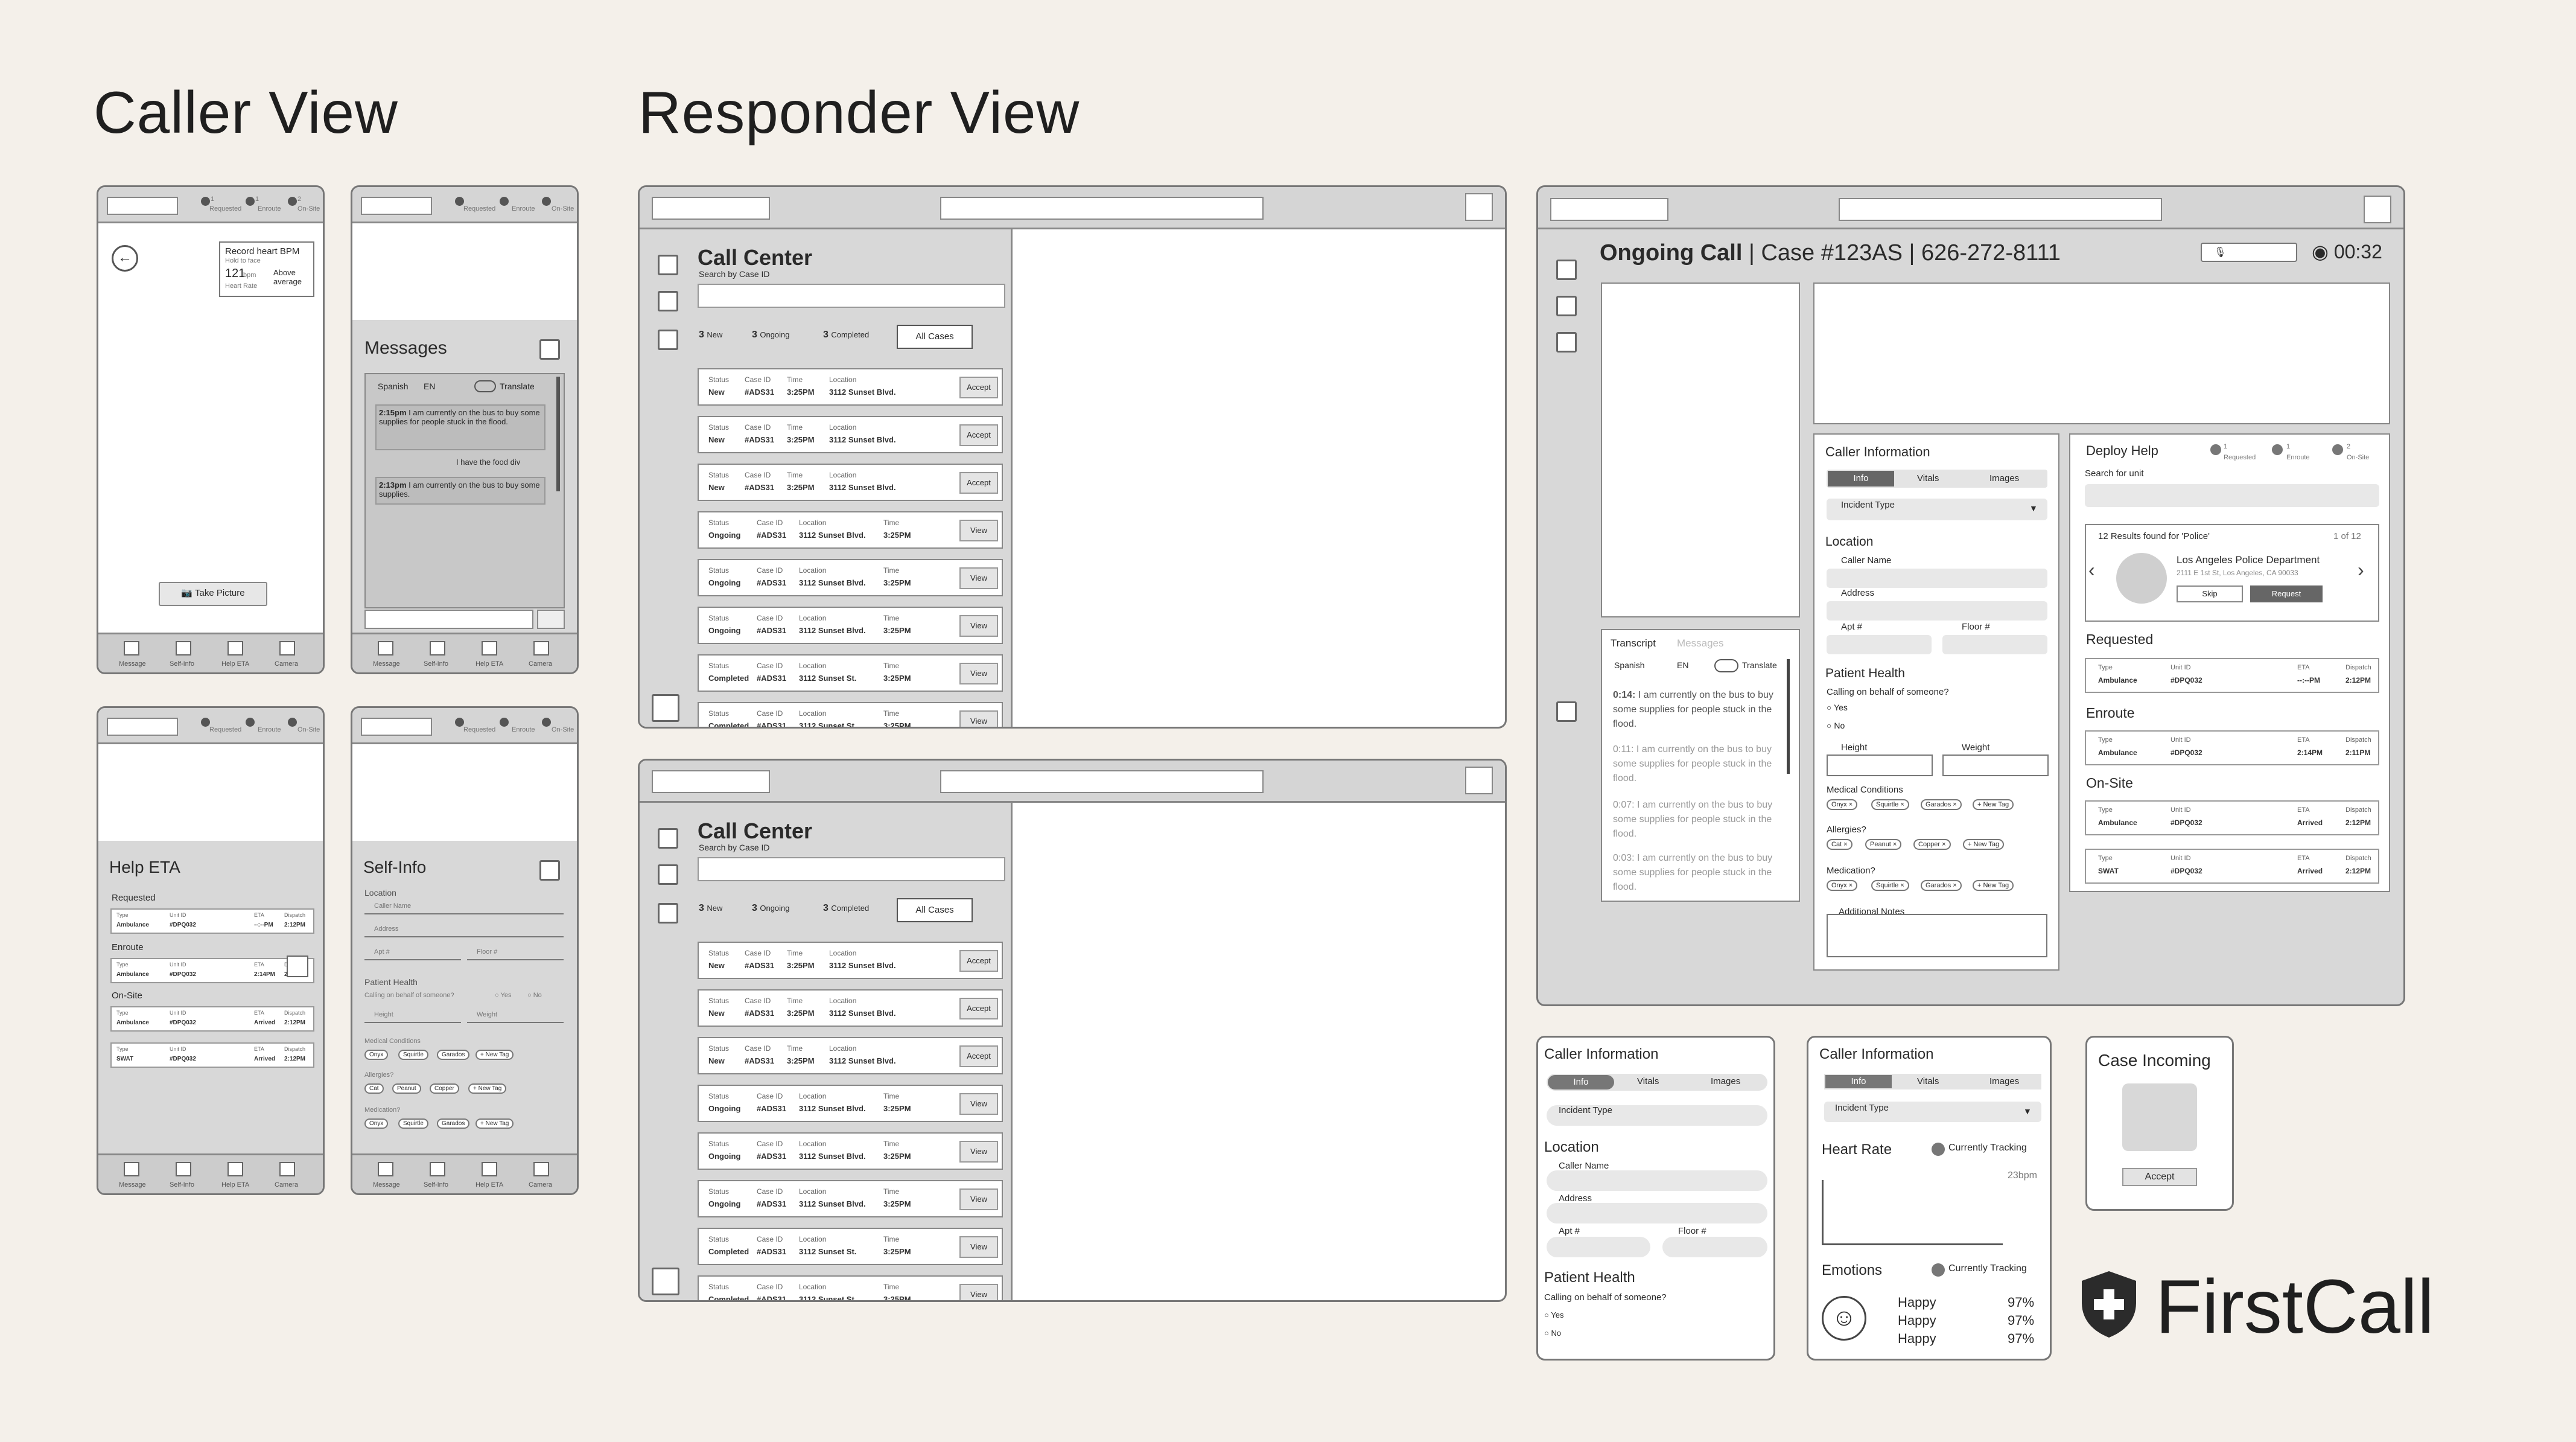 Image resolution: width=2576 pixels, height=1442 pixels. What do you see at coordinates (1996, 765) in the screenshot?
I see `weight-field` at bounding box center [1996, 765].